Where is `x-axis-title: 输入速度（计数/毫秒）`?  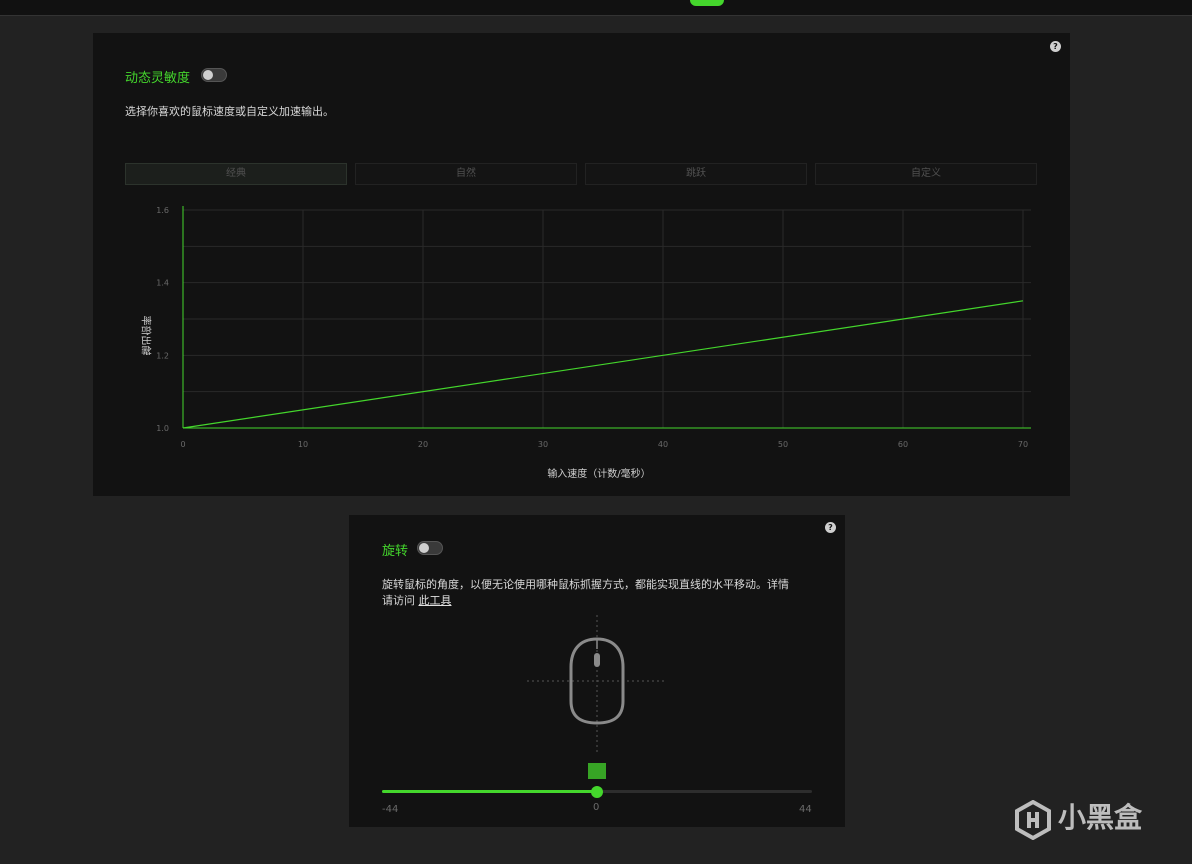 x-axis-title: 输入速度（计数/毫秒） is located at coordinates (599, 474).